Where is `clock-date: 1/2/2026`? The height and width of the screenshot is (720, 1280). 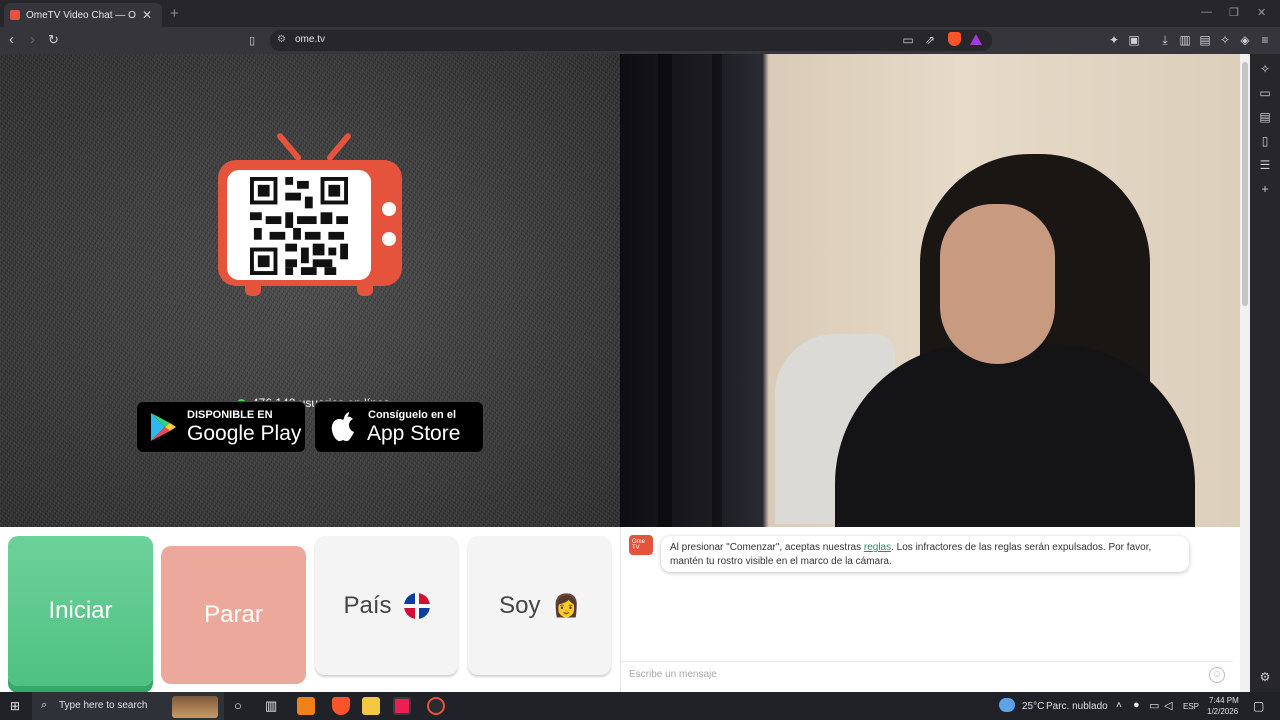 clock-date: 1/2/2026 is located at coordinates (1222, 711).